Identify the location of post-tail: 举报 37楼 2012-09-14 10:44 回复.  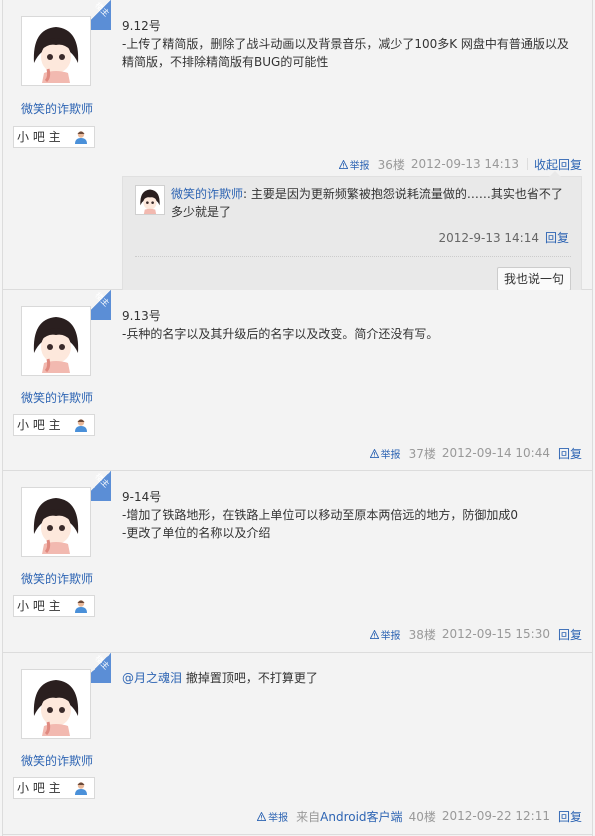
(475, 453).